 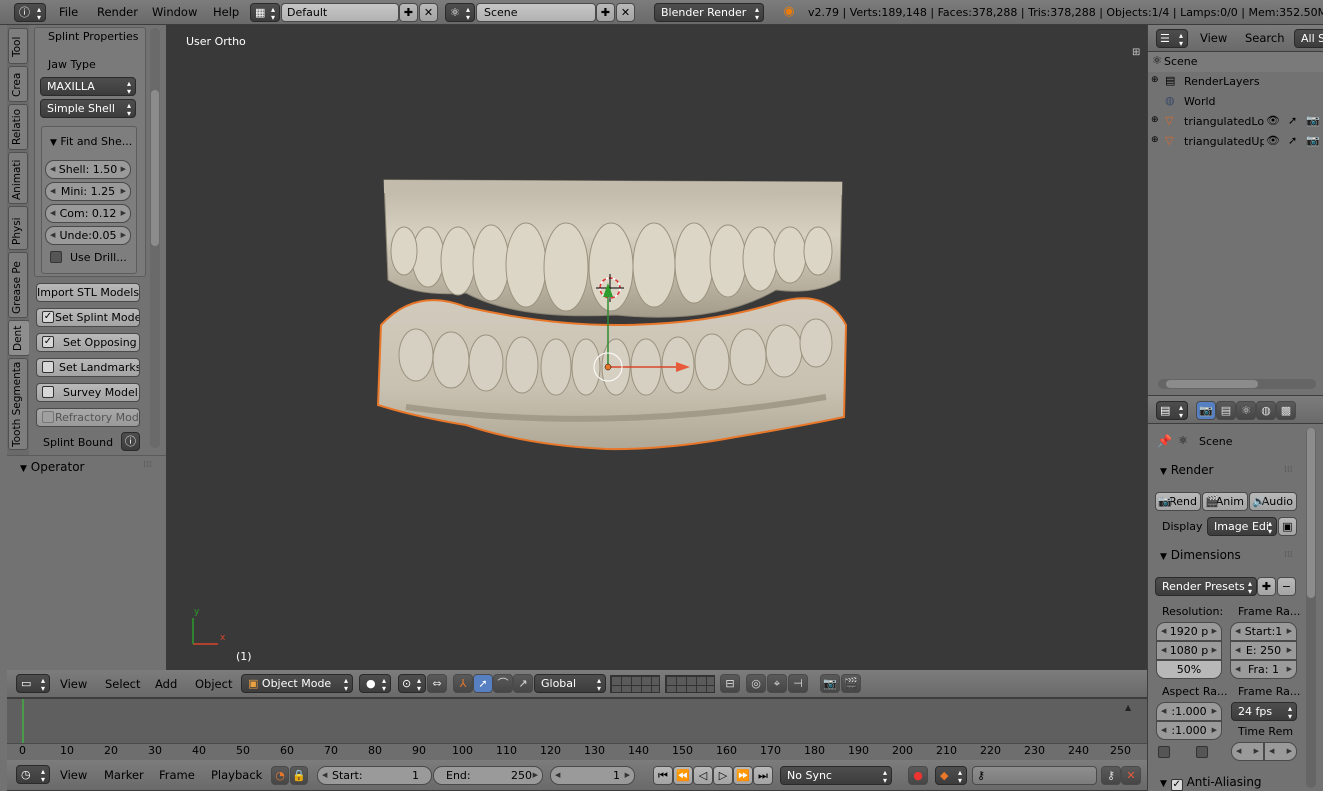 What do you see at coordinates (18, 46) in the screenshot?
I see `tab-tool: Tool` at bounding box center [18, 46].